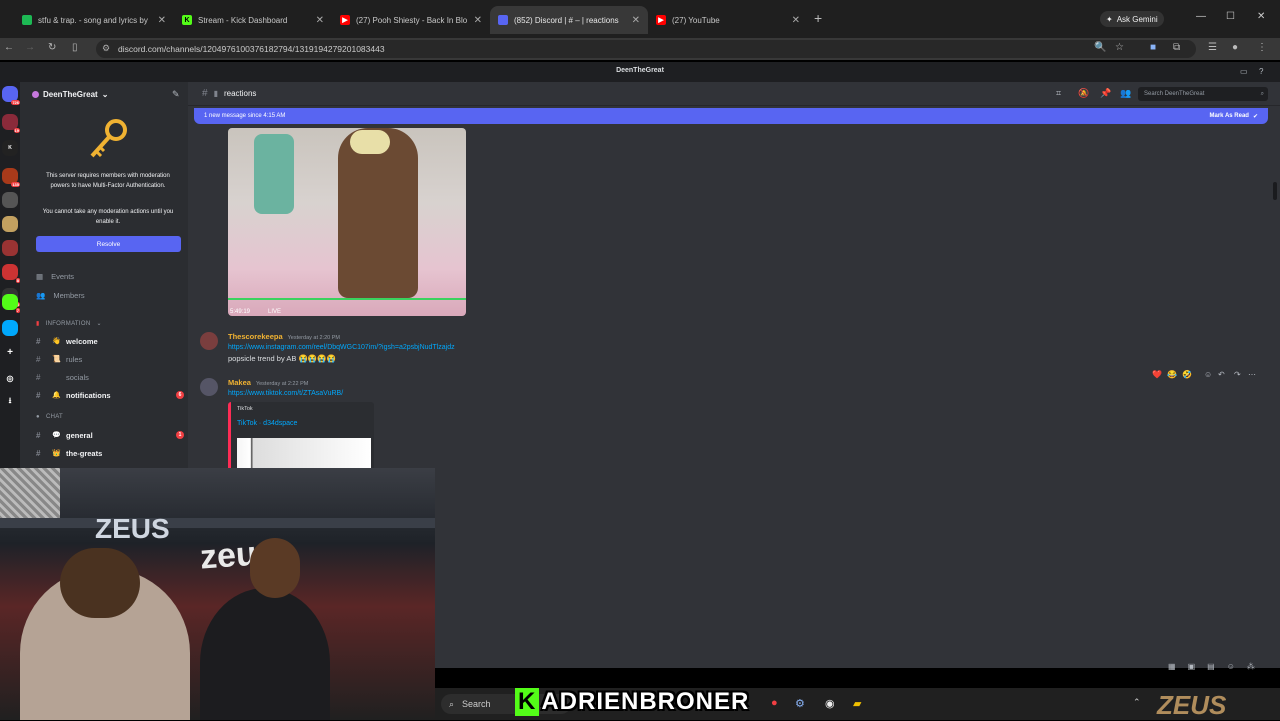  What do you see at coordinates (1172, 666) in the screenshot?
I see `gift-icon: ▦` at bounding box center [1172, 666].